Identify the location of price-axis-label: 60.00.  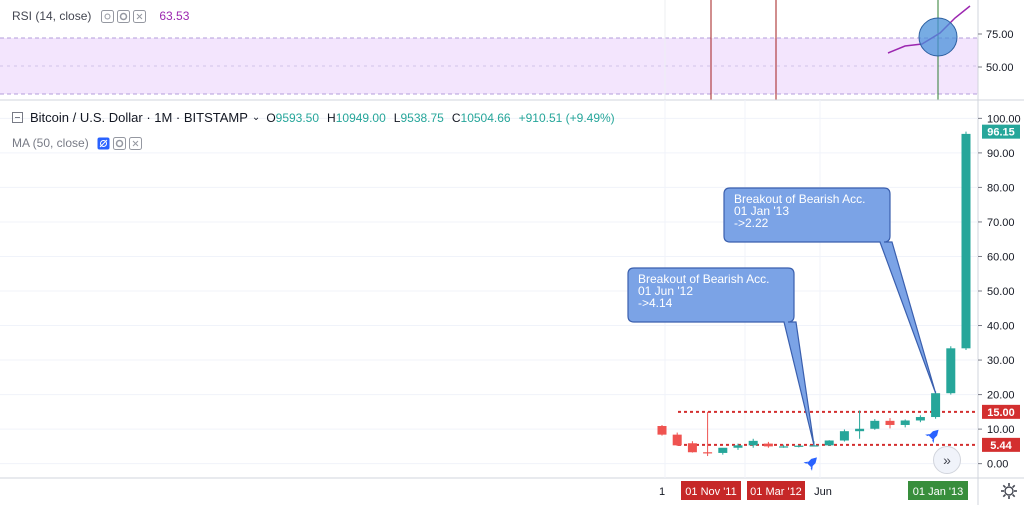
(1001, 257).